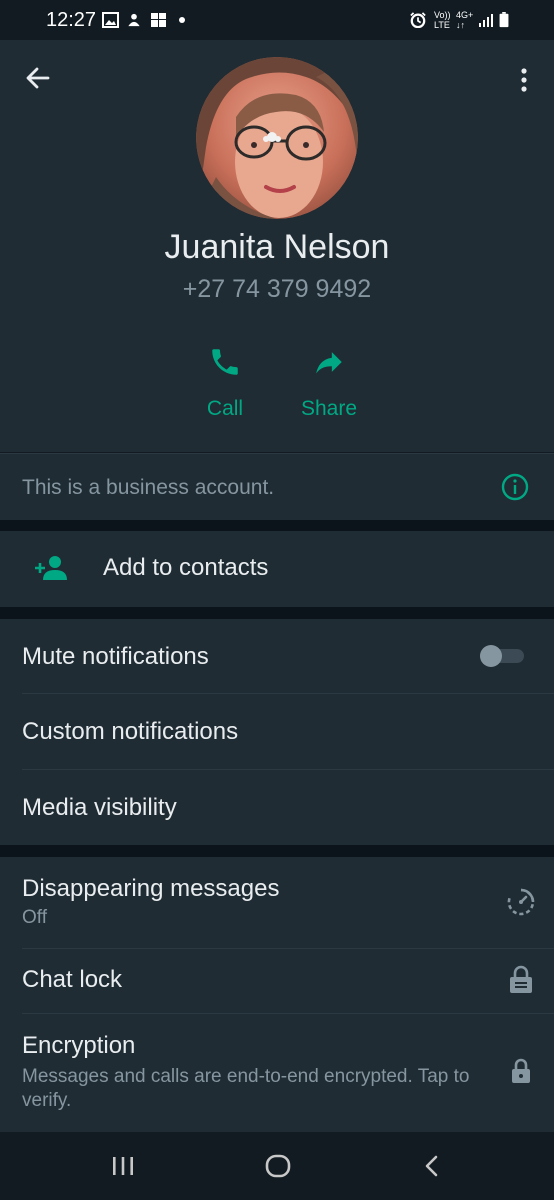  I want to click on info-icon, so click(515, 487).